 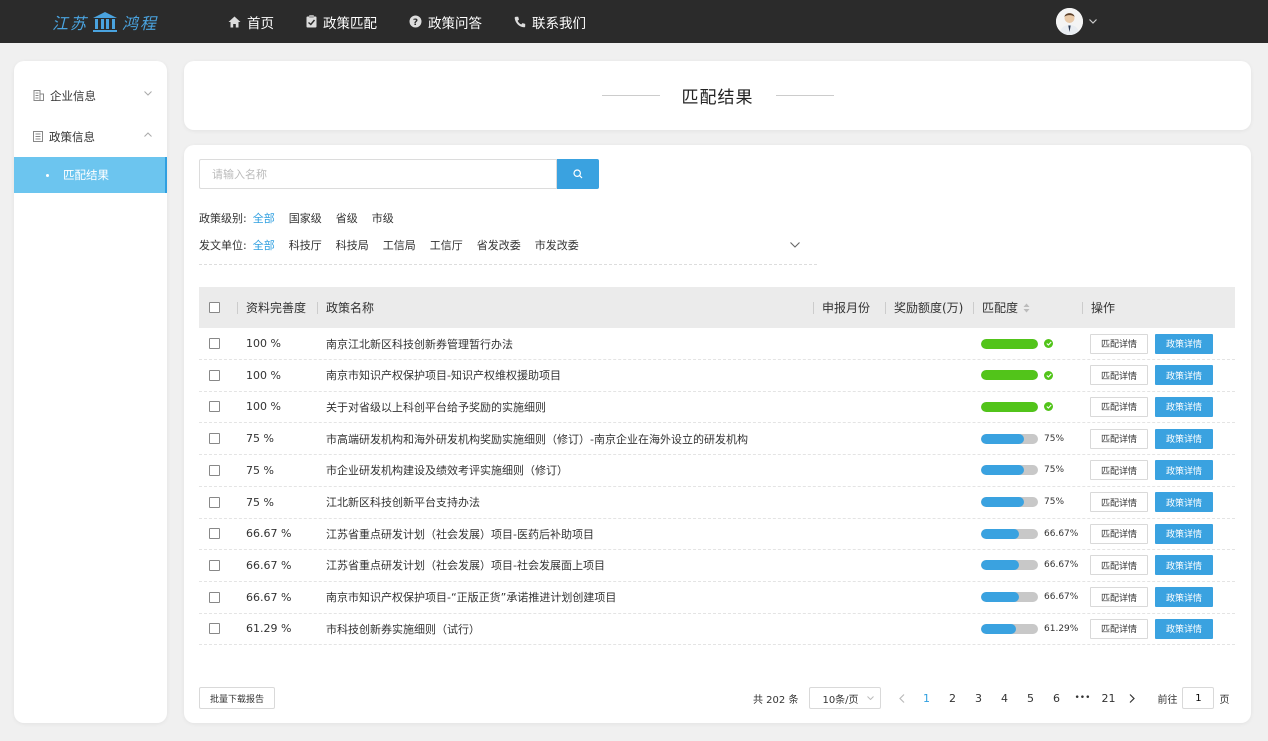 I want to click on sidebar-item-label: 匹配结果, so click(x=86, y=175).